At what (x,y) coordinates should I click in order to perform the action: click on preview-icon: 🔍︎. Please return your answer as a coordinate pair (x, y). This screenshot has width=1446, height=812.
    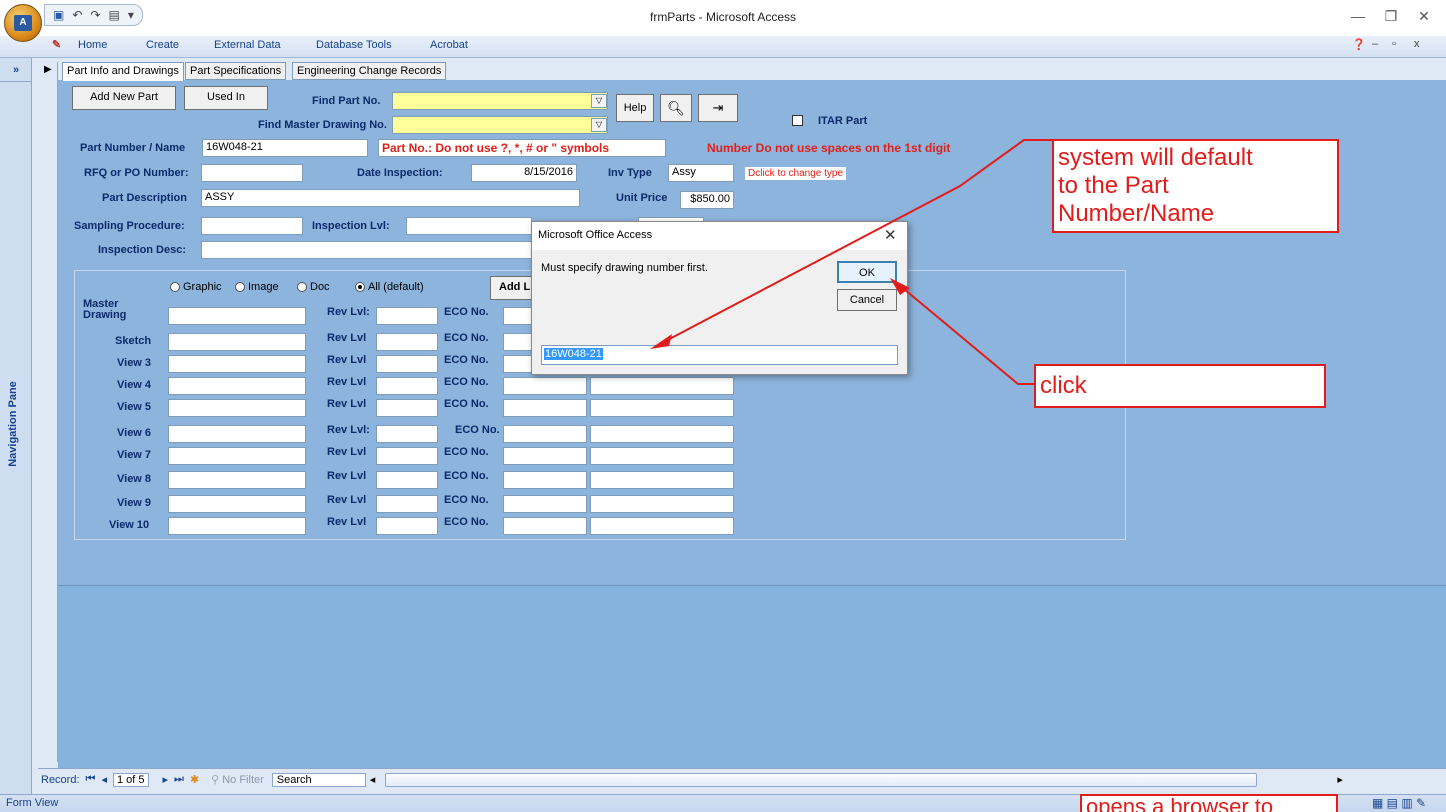
    Looking at the image, I should click on (676, 108).